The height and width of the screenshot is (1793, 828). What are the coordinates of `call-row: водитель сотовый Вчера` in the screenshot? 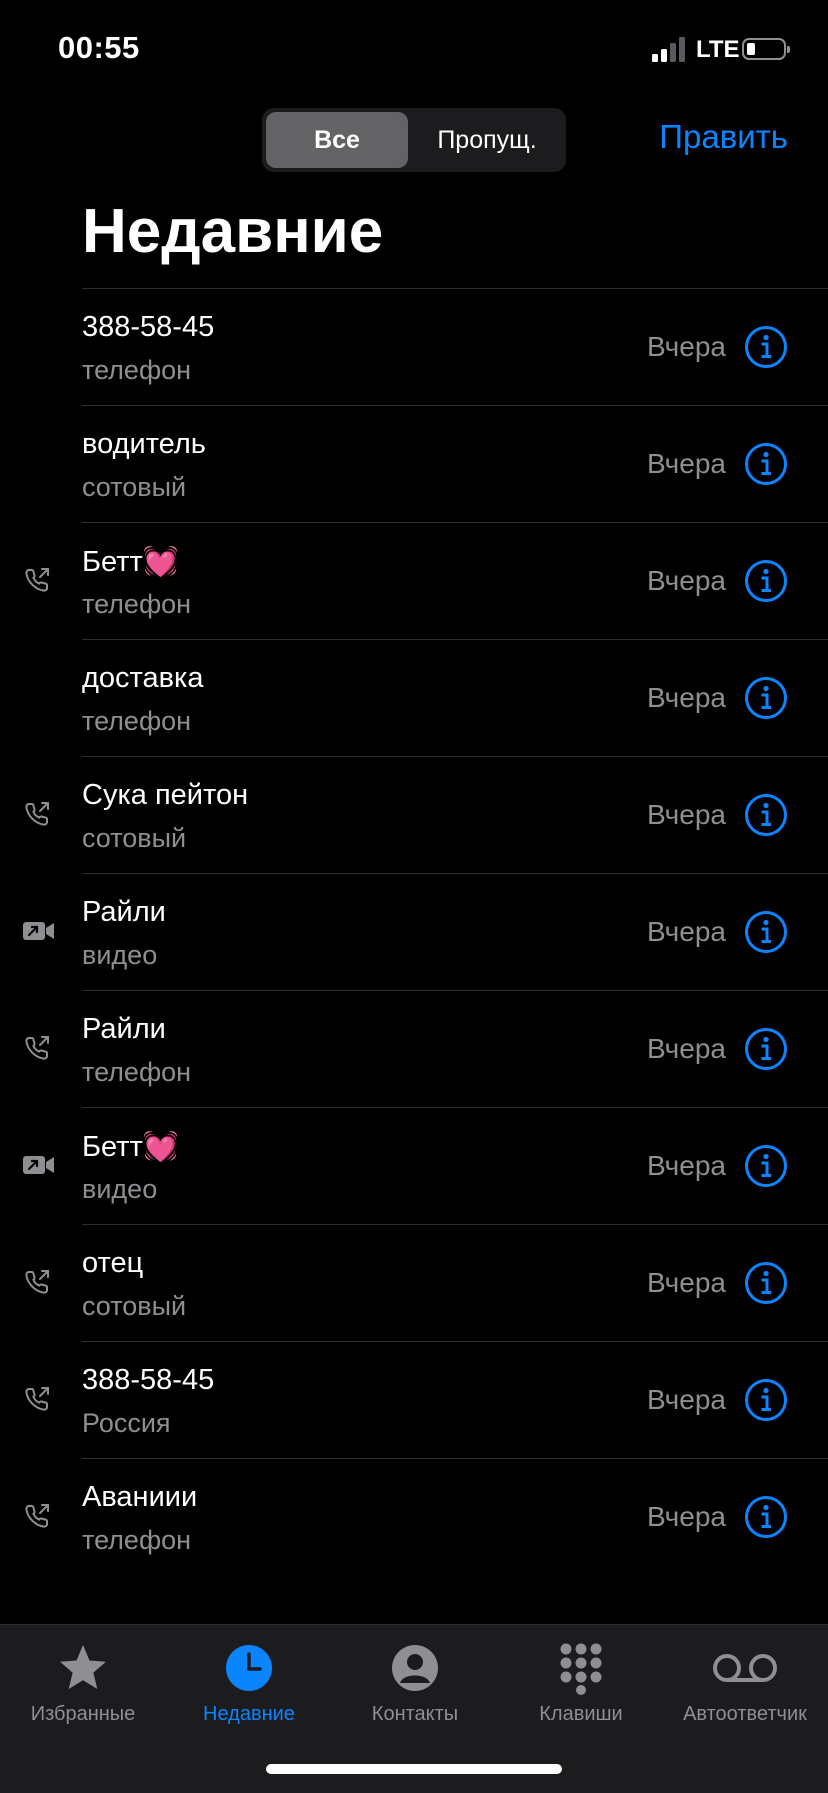 It's located at (455, 463).